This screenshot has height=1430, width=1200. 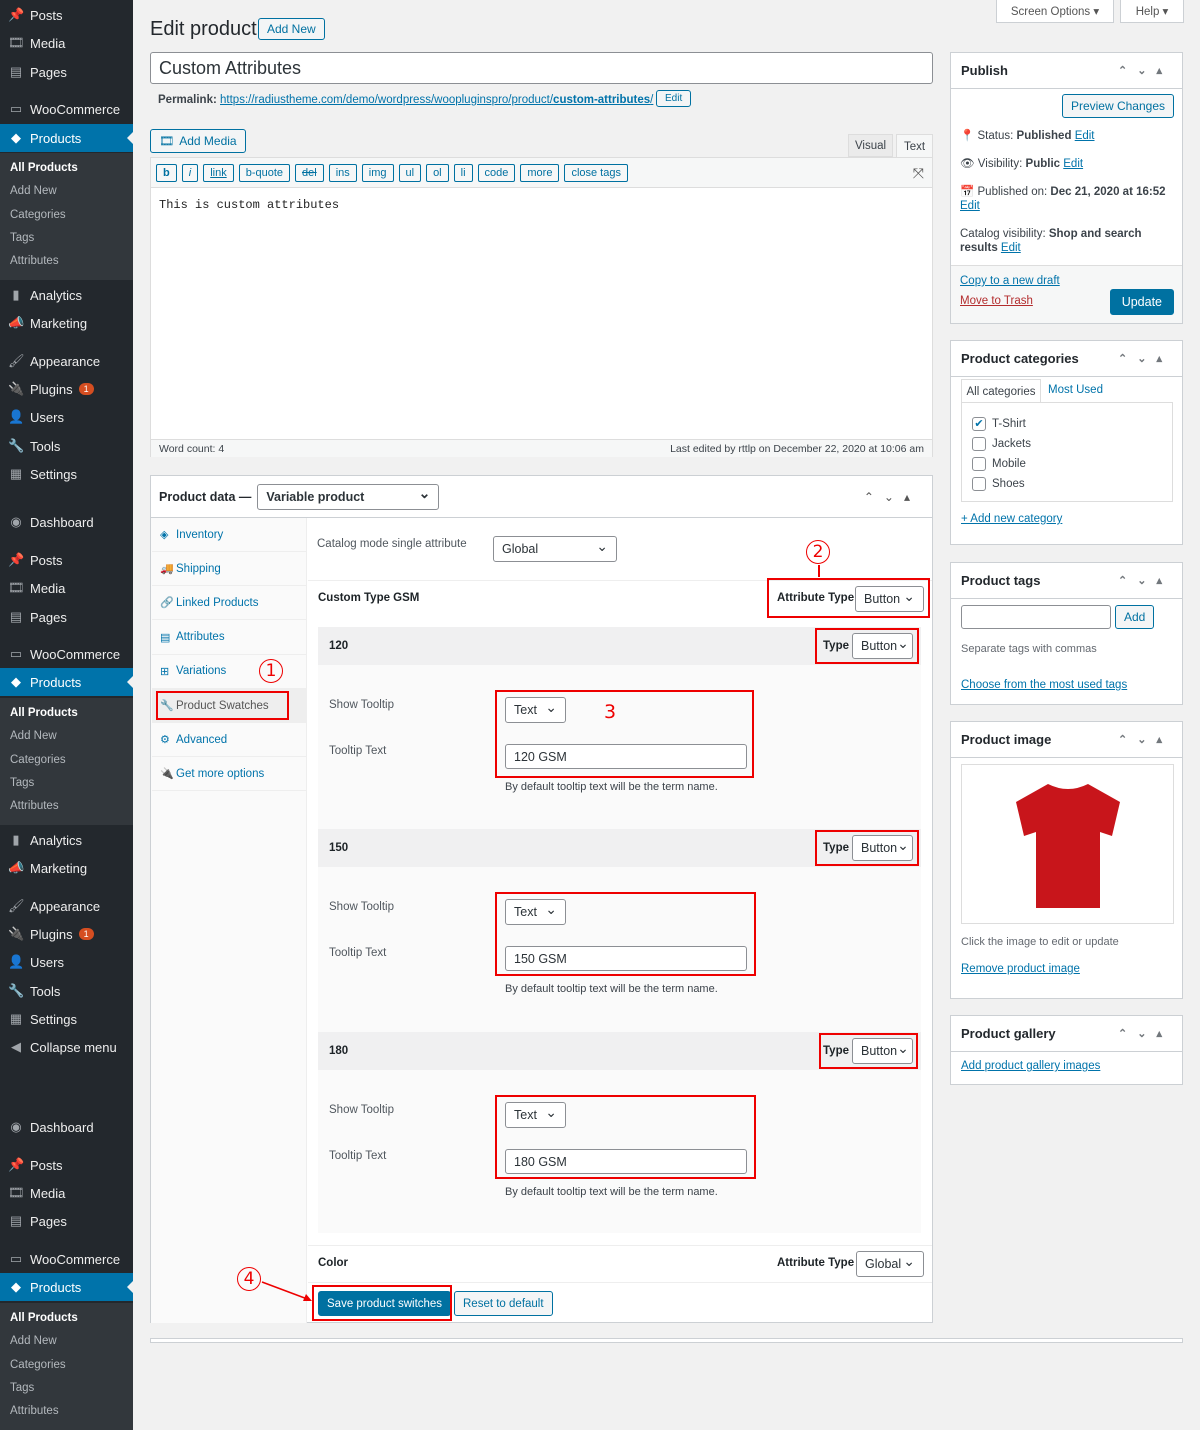 I want to click on quicktag-b: b, so click(x=166, y=172).